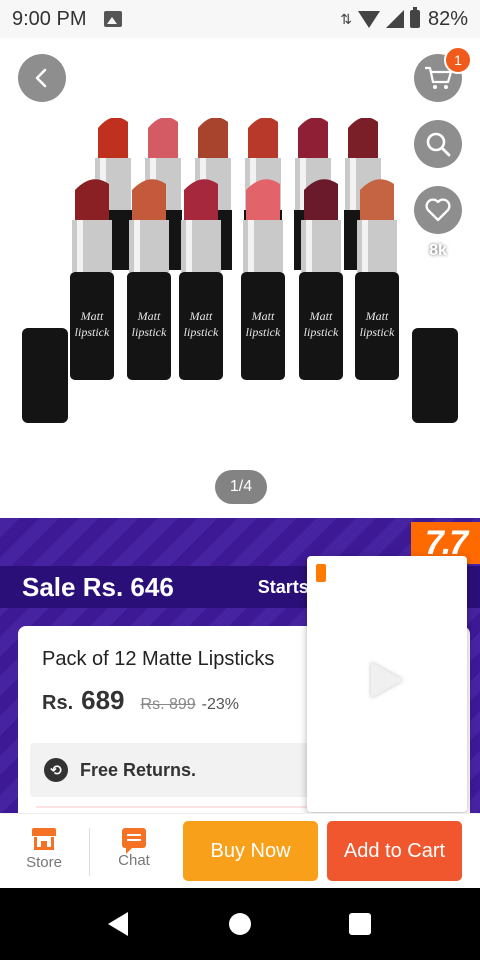 The height and width of the screenshot is (960, 480). I want to click on store-icon, so click(44, 839).